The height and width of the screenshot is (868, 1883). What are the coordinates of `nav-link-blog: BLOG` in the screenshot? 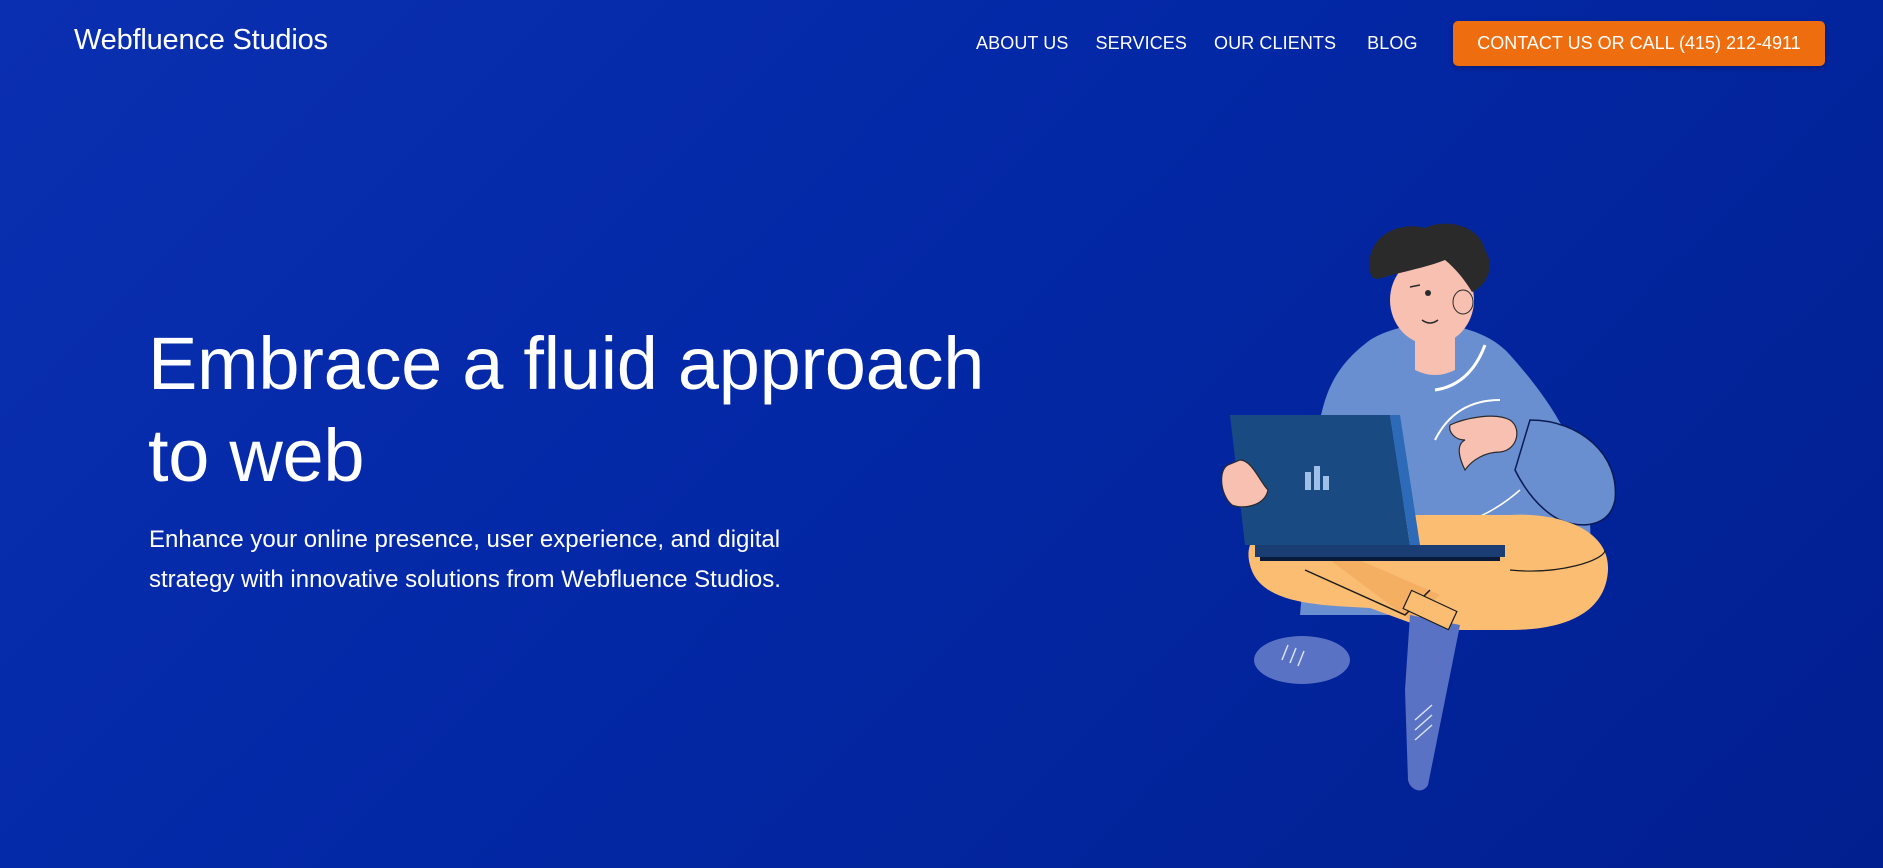 It's located at (1392, 43).